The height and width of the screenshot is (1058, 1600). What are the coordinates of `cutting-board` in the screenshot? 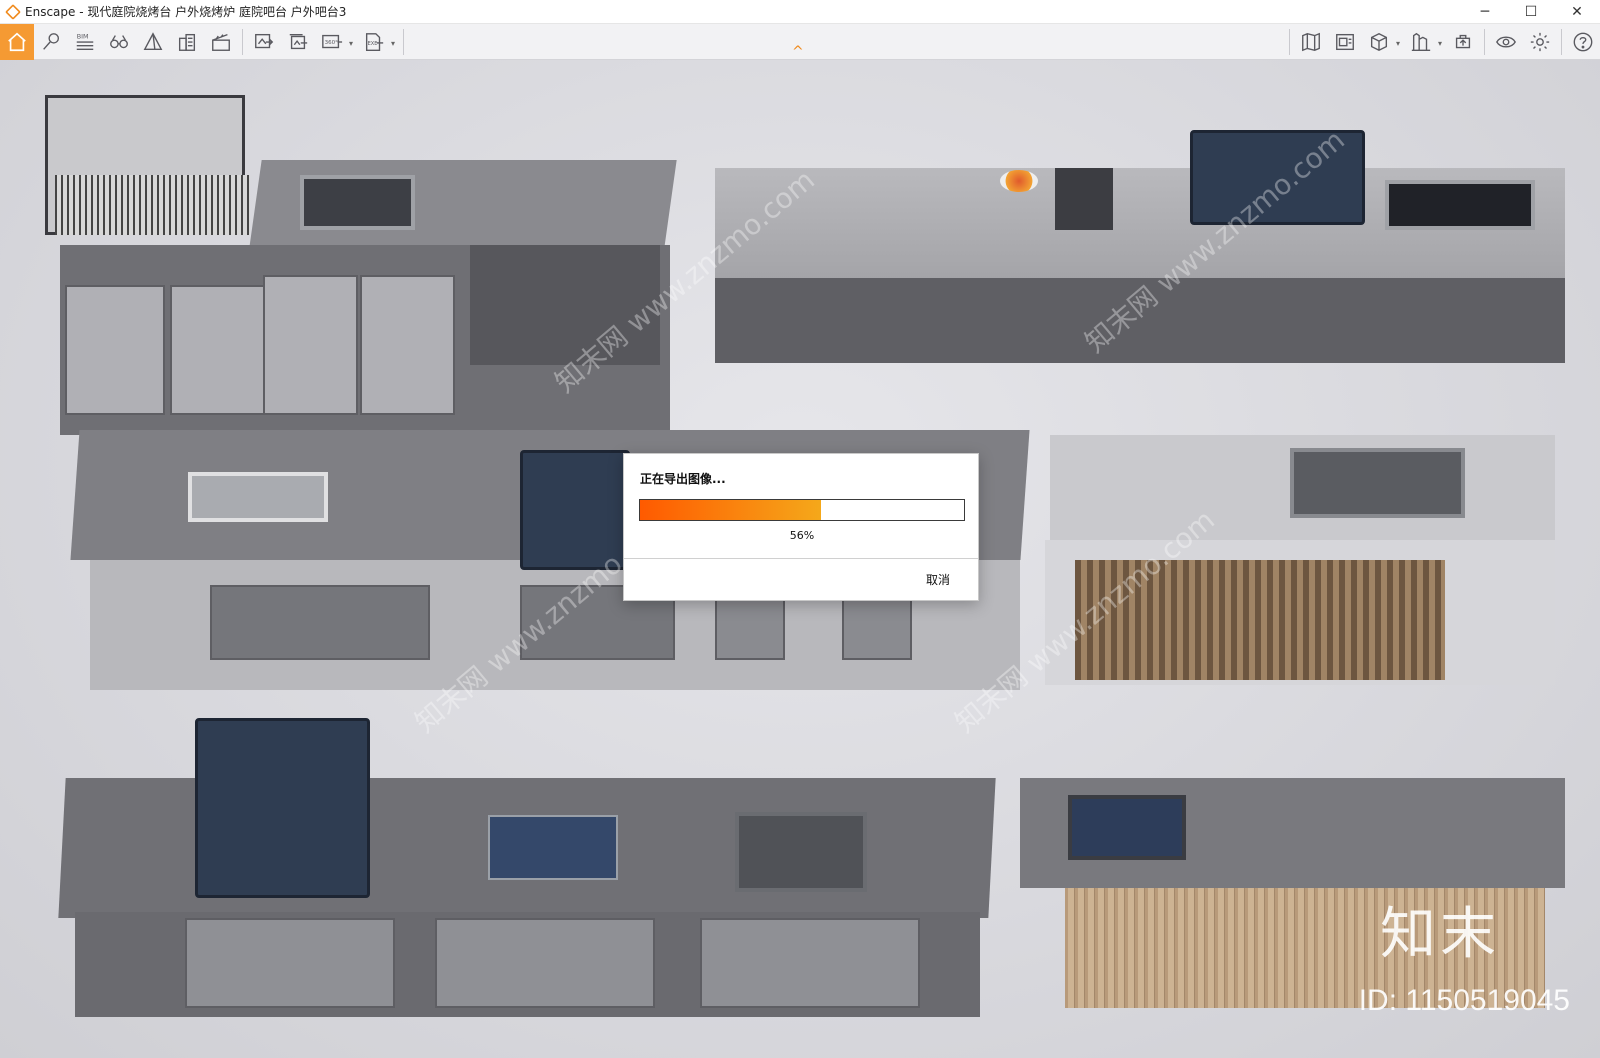 It's located at (1084, 199).